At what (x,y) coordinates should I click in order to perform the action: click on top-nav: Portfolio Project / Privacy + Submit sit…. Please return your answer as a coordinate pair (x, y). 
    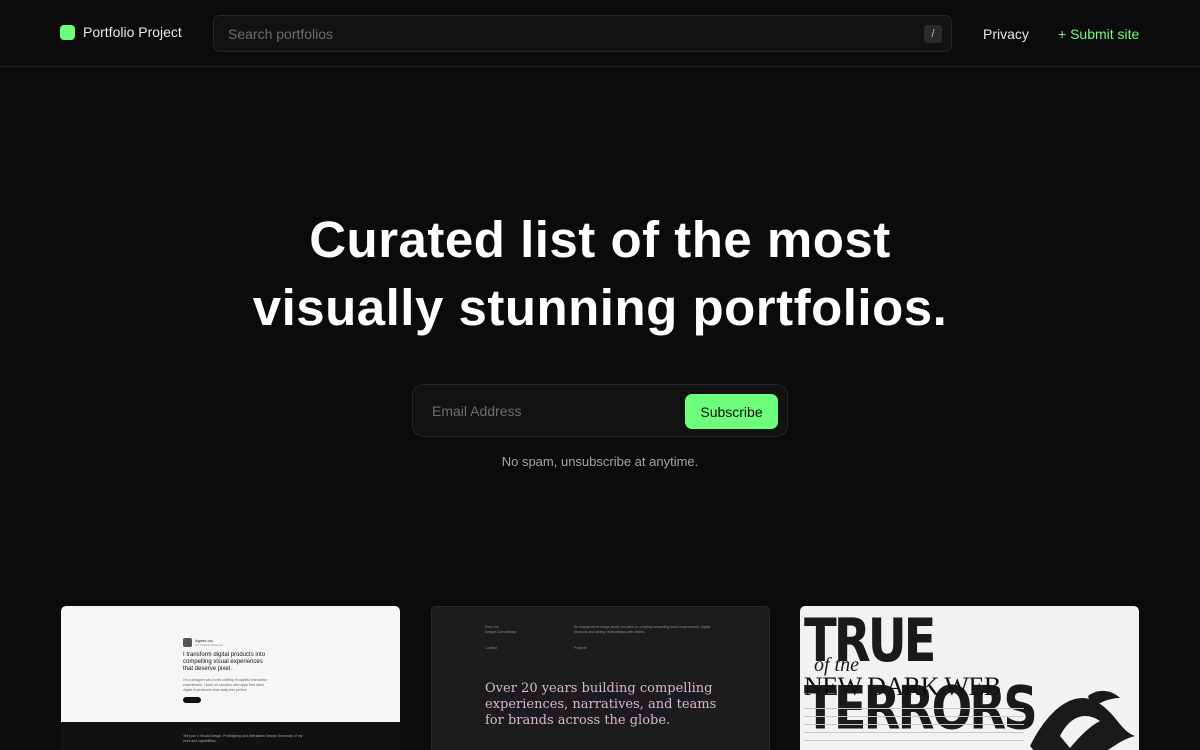
    Looking at the image, I should click on (600, 33).